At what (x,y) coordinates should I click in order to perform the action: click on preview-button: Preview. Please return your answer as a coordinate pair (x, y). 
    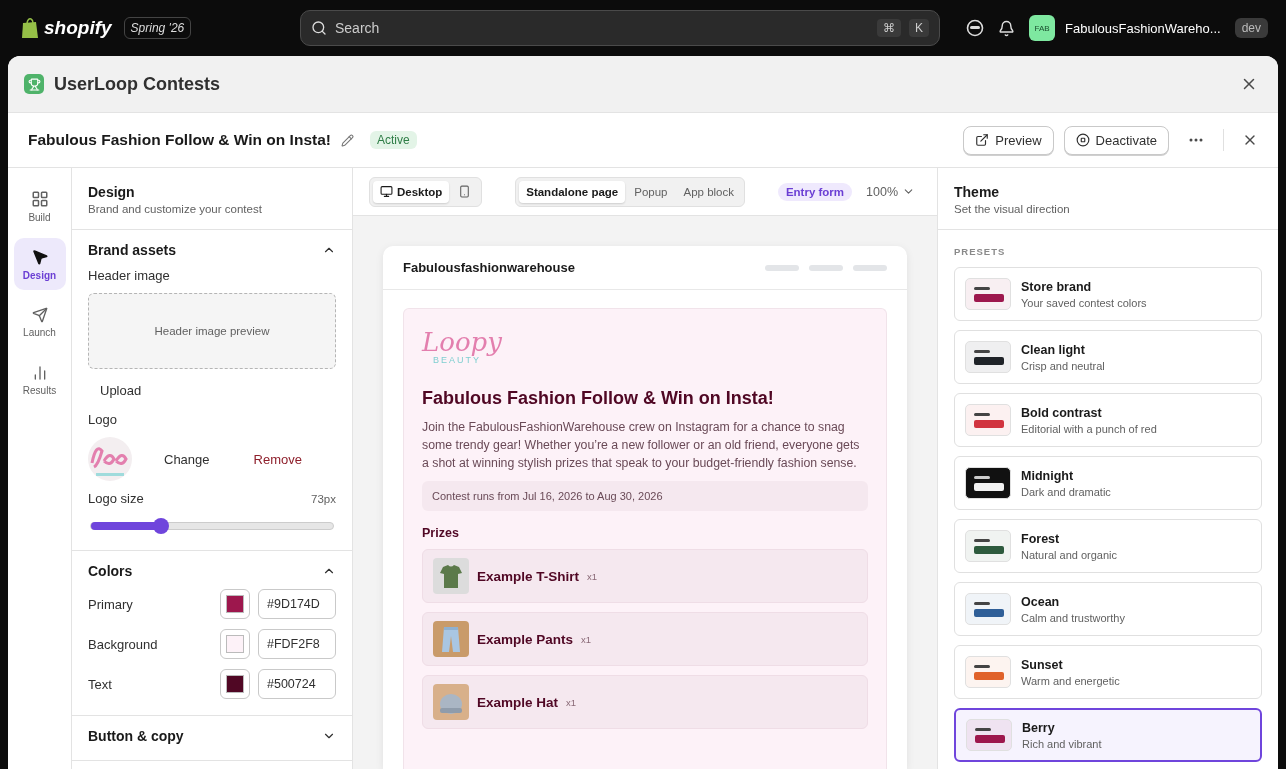
    Looking at the image, I should click on (1008, 140).